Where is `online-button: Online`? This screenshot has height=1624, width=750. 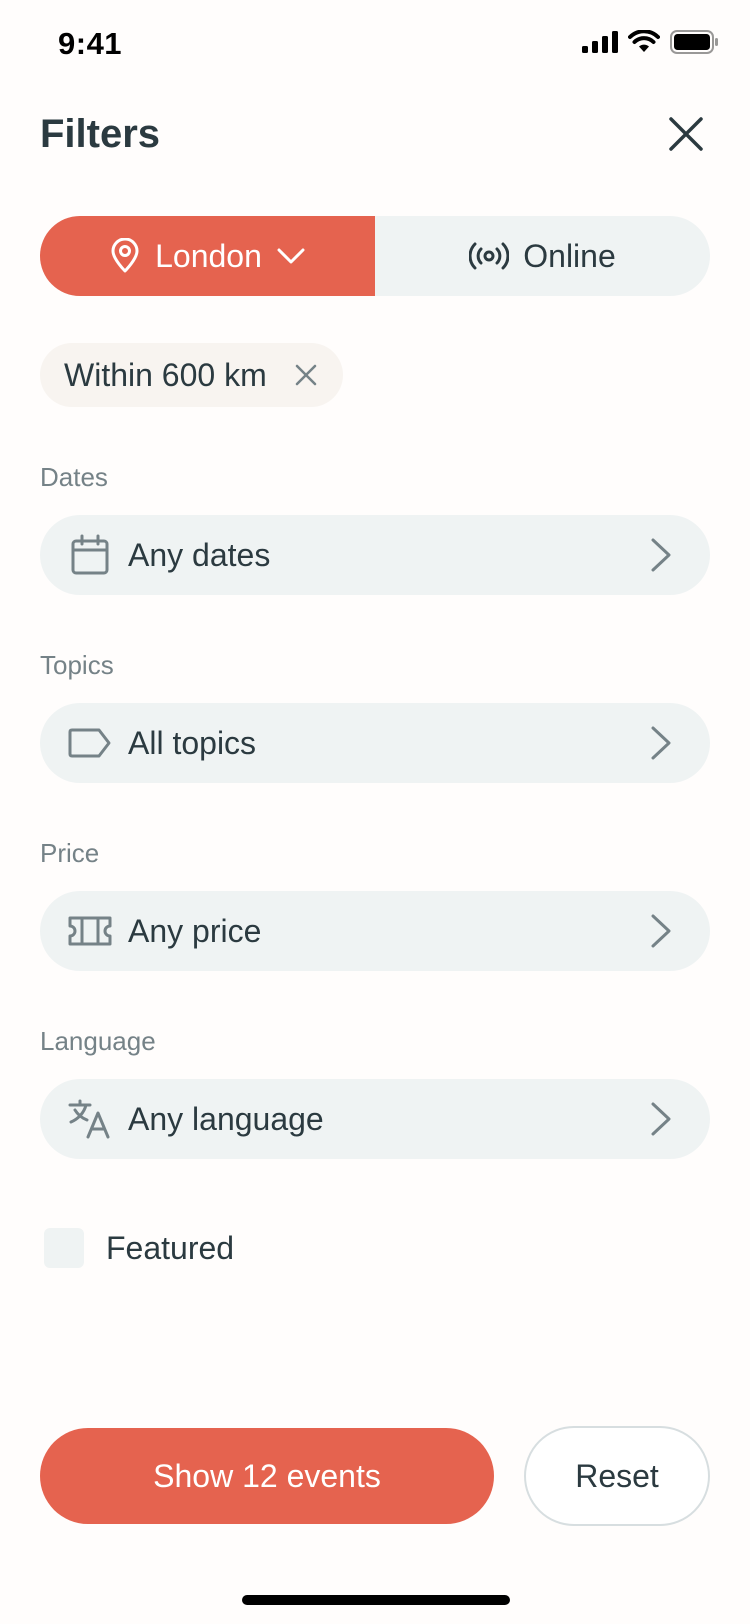 online-button: Online is located at coordinates (542, 256).